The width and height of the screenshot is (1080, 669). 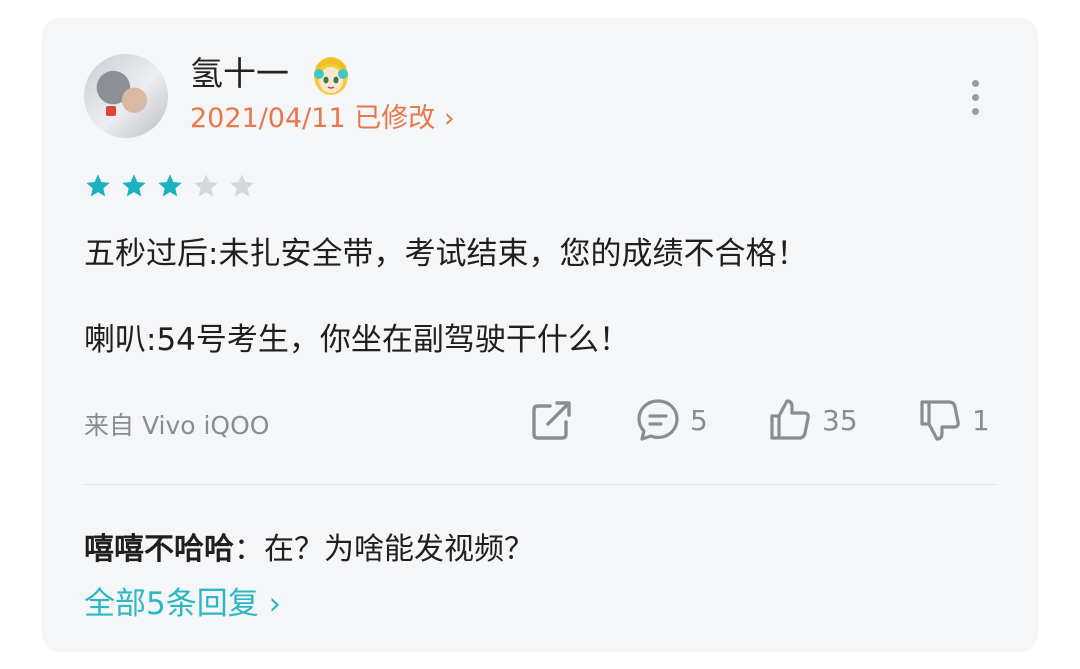 What do you see at coordinates (446, 254) in the screenshot?
I see `comment-body-line: 五秒过后:未扎安全带，考试结束，您的成绩不合格！` at bounding box center [446, 254].